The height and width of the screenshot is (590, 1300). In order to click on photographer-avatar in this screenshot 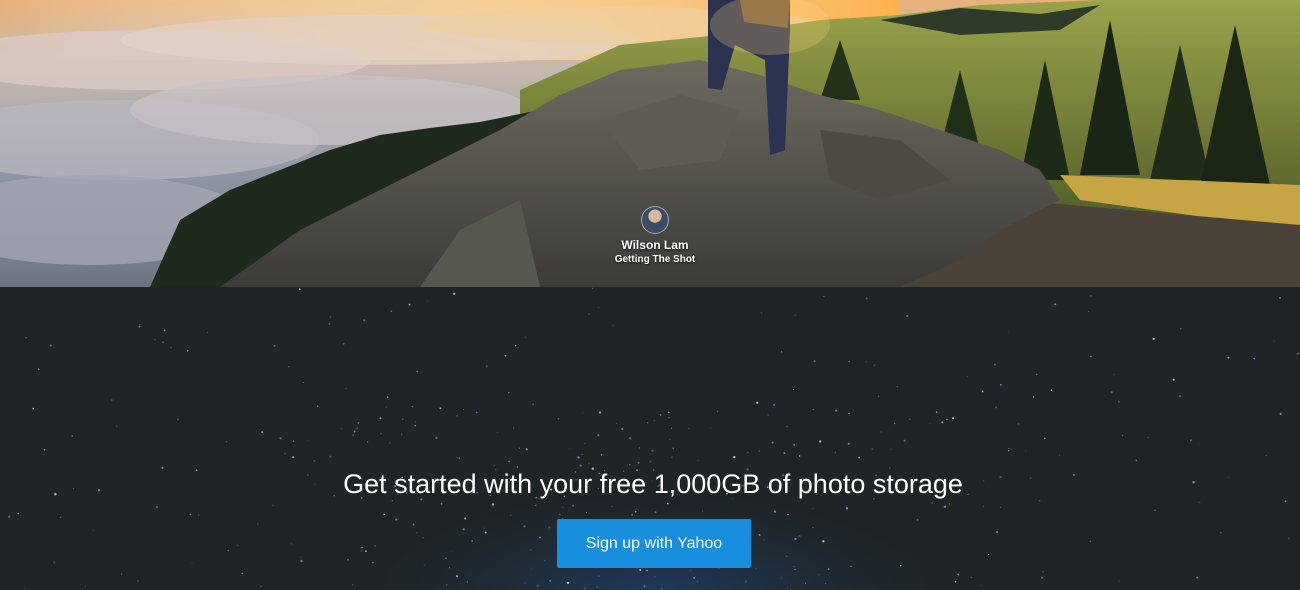, I will do `click(655, 220)`.